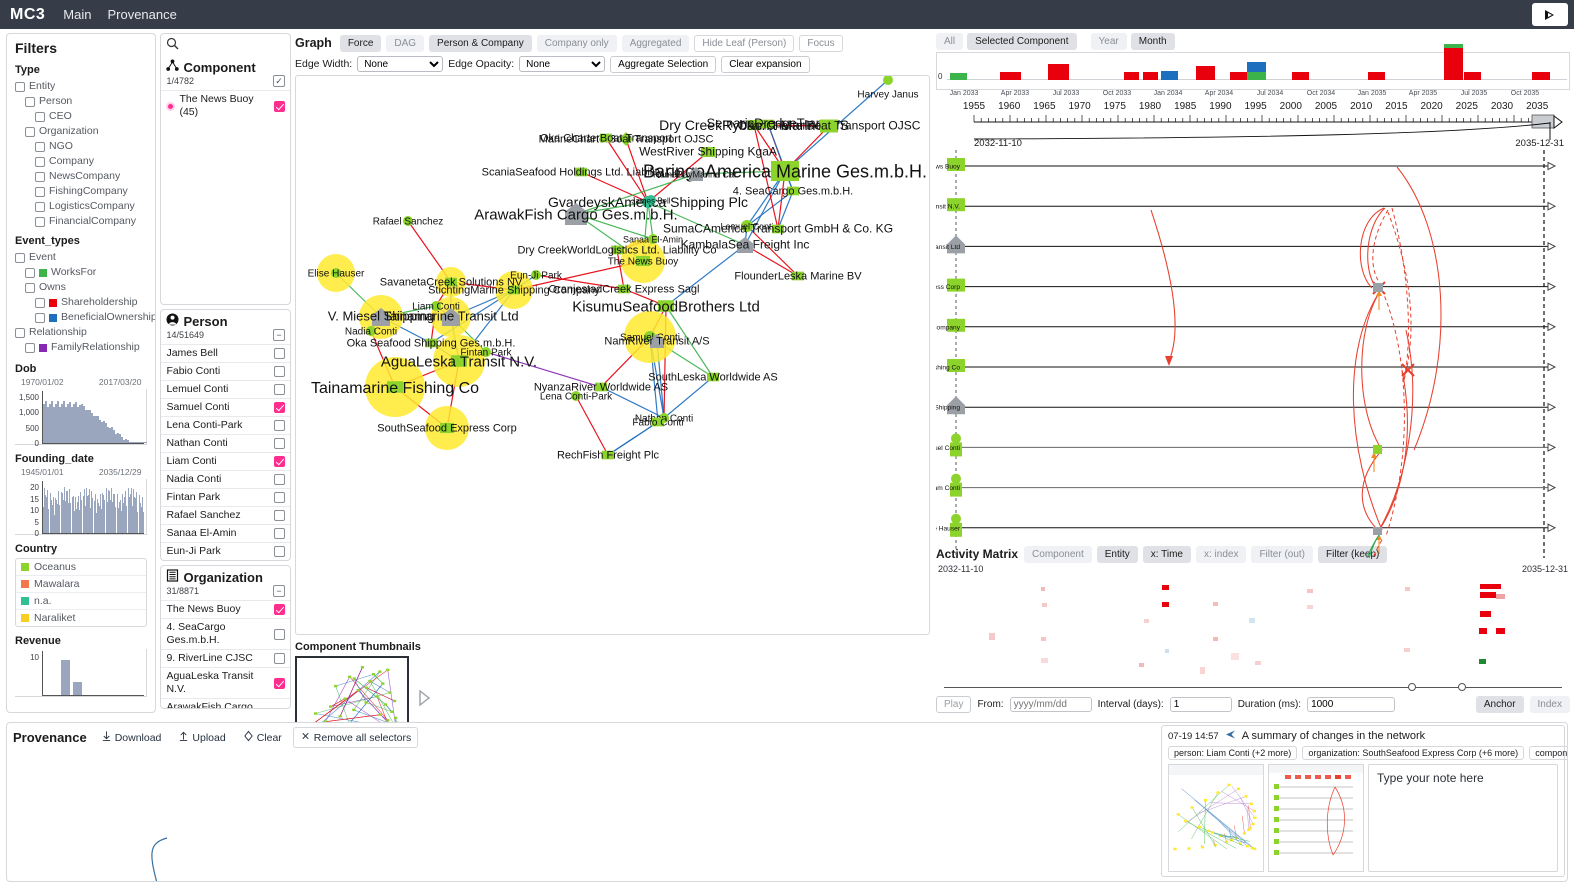 This screenshot has height=884, width=1574. I want to click on country-row-naraliket: Naraliket, so click(81, 618).